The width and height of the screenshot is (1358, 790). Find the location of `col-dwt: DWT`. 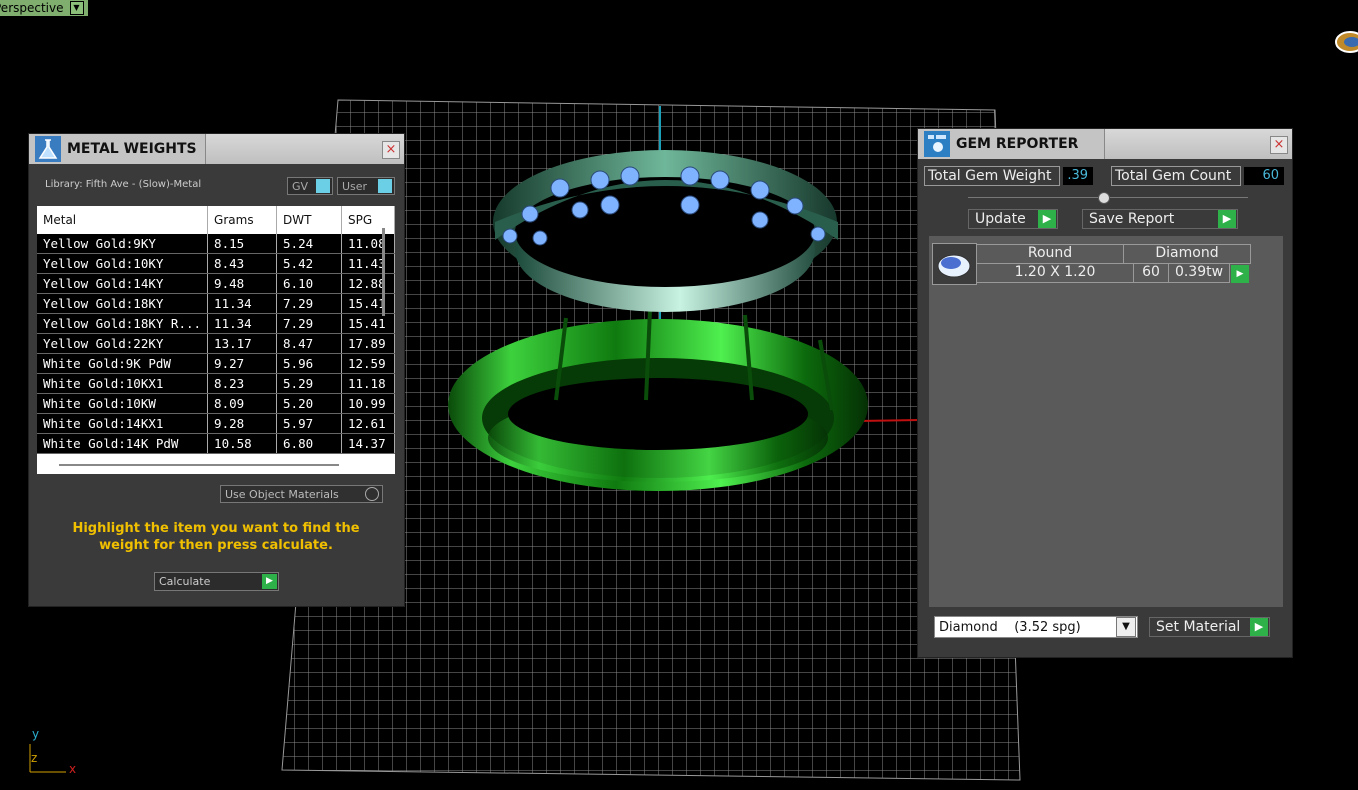

col-dwt: DWT is located at coordinates (309, 220).